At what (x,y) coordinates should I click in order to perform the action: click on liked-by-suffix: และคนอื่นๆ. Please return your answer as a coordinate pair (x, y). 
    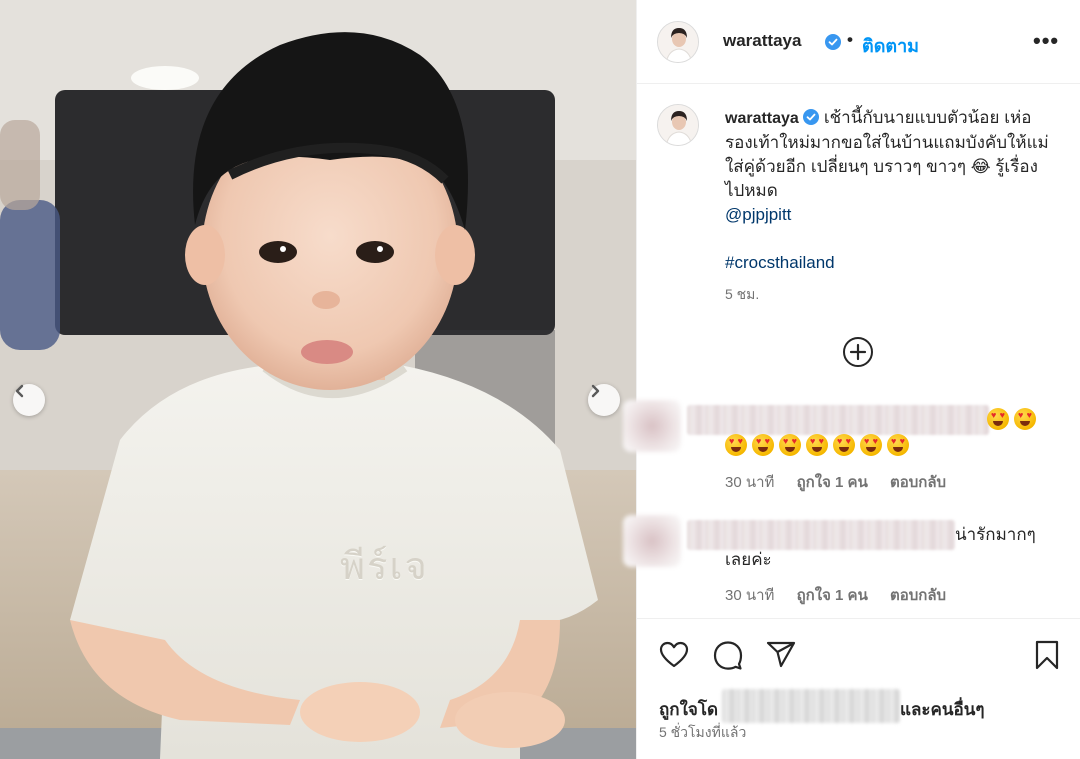
    Looking at the image, I should click on (942, 709).